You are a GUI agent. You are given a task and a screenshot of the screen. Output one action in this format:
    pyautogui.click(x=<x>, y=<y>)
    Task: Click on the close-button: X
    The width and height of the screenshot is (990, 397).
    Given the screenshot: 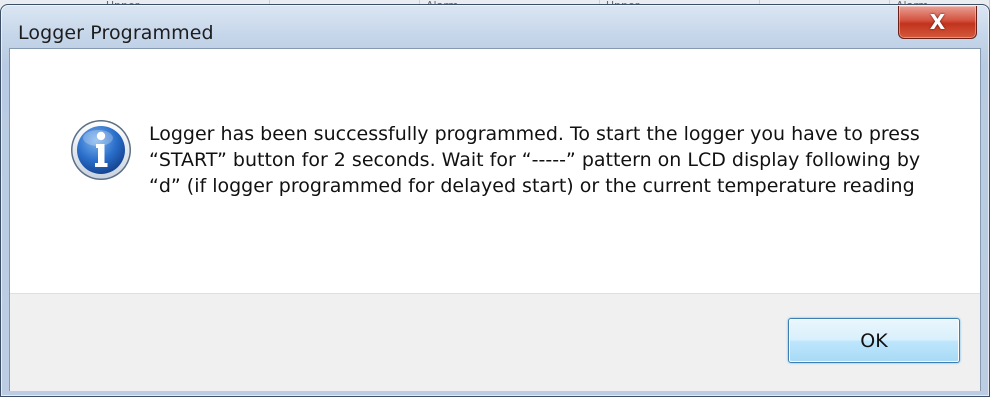 What is the action you would take?
    pyautogui.click(x=937, y=22)
    